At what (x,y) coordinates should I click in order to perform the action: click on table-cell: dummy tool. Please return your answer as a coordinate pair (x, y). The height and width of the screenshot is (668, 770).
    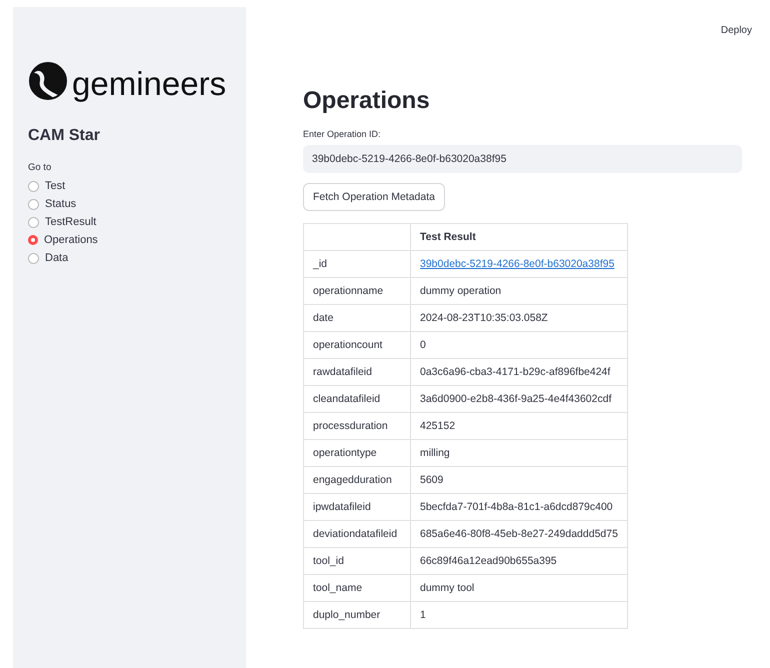
    Looking at the image, I should click on (519, 588).